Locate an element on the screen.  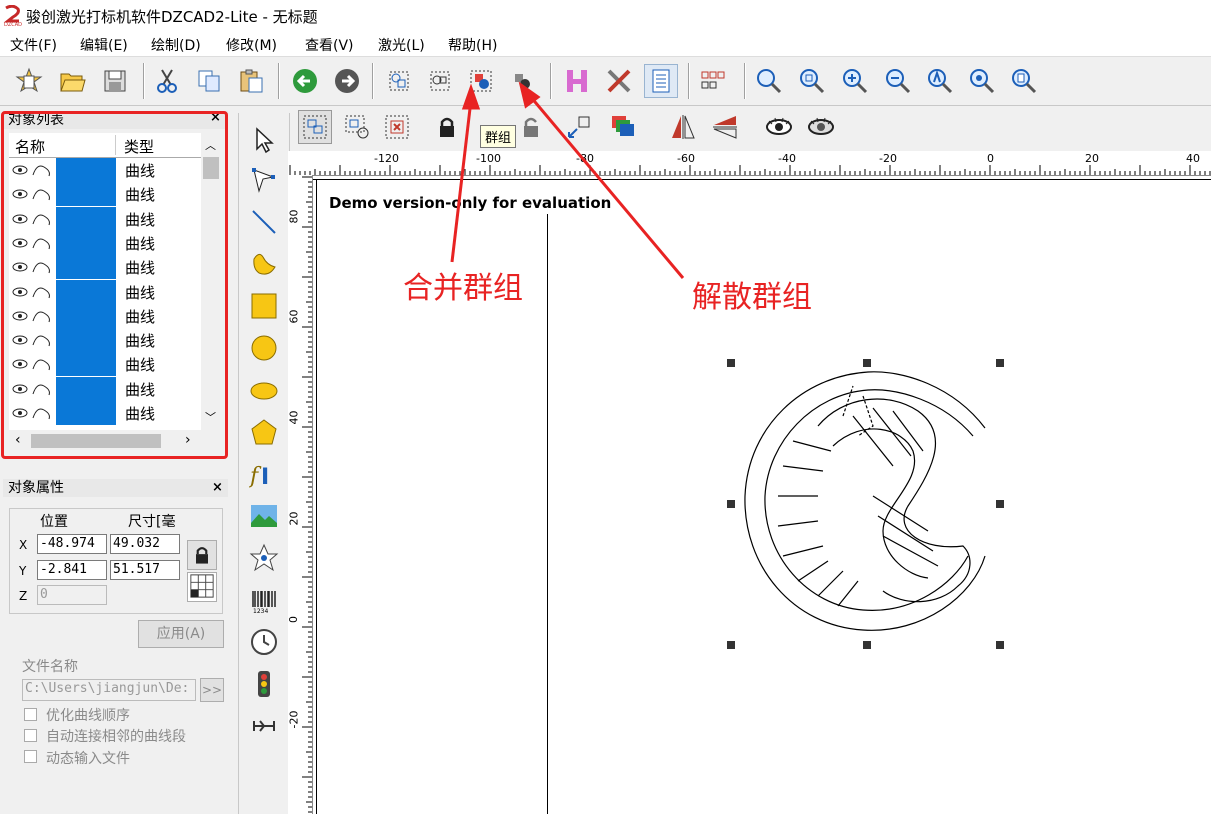
redo-icon is located at coordinates (347, 81).